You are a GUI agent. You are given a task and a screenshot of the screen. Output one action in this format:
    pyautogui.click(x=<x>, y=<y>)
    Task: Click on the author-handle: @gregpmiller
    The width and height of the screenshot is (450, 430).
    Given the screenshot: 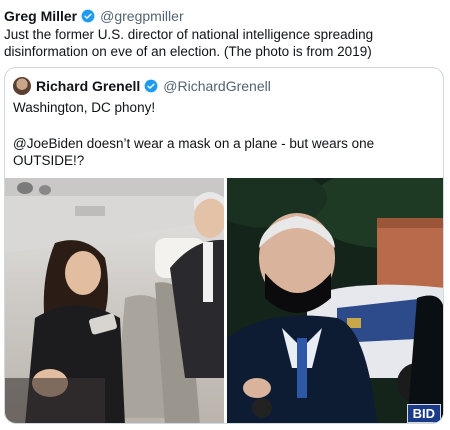 What is the action you would take?
    pyautogui.click(x=141, y=16)
    